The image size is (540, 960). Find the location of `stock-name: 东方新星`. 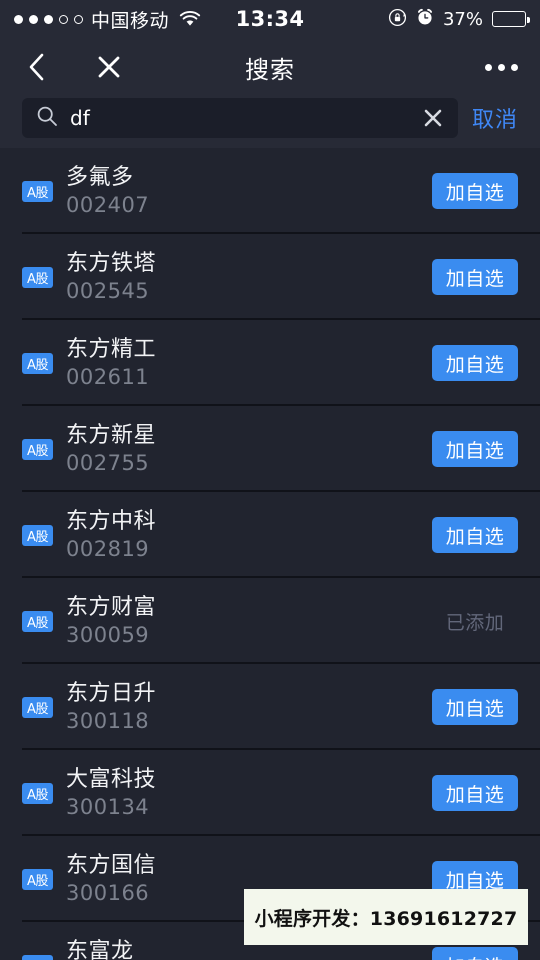

stock-name: 东方新星 is located at coordinates (111, 436).